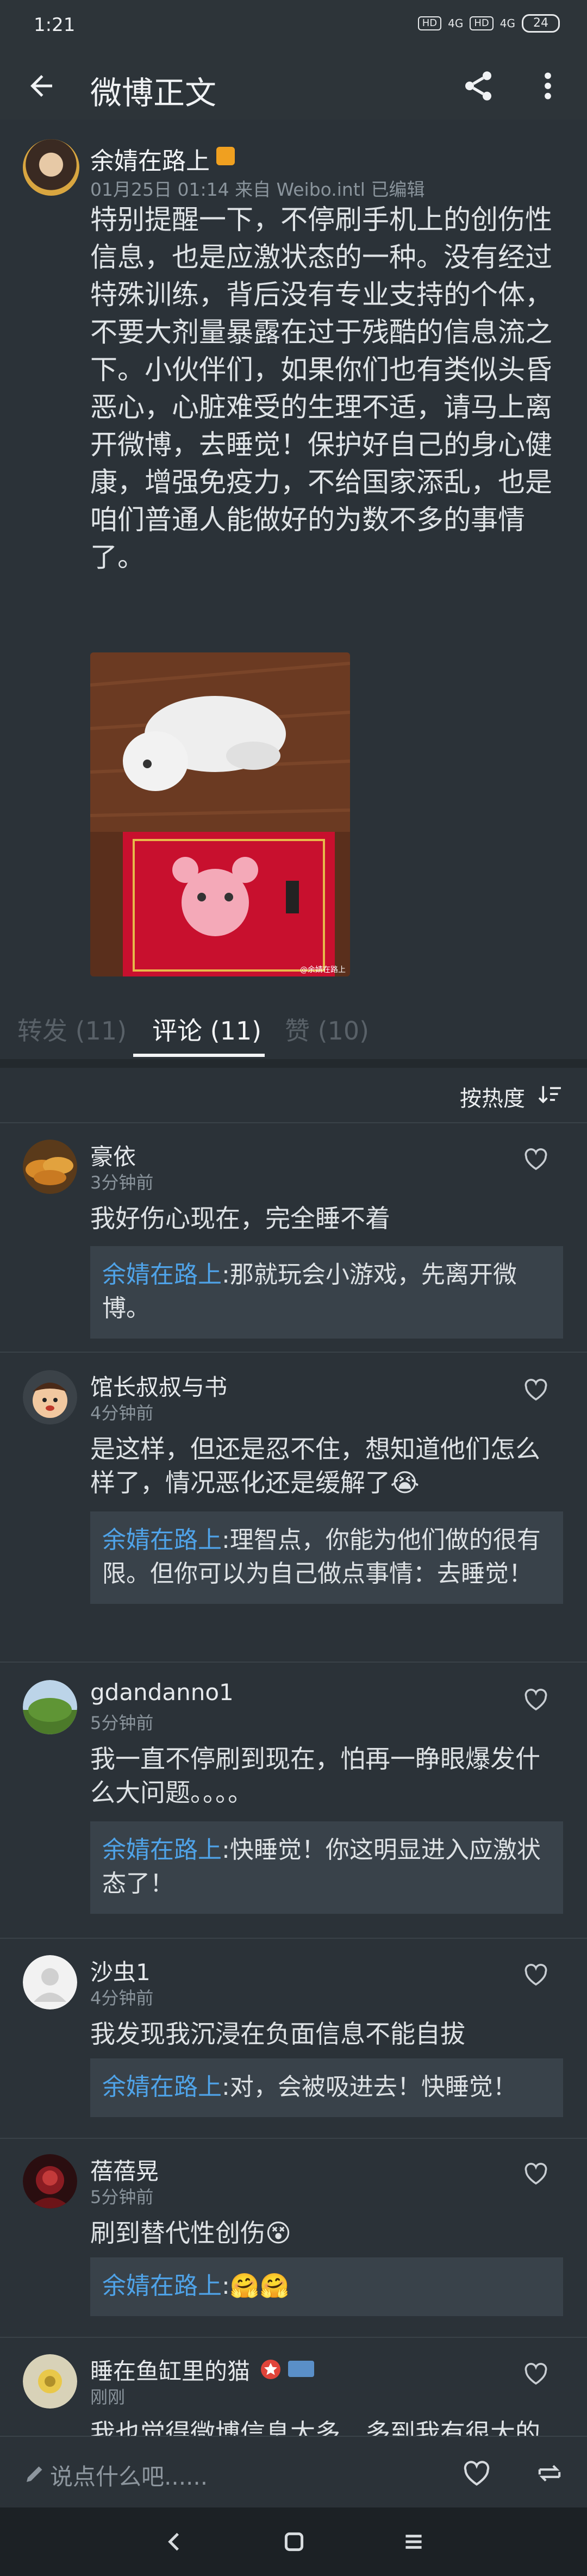 The image size is (587, 2576). I want to click on nav-home-icon, so click(294, 2541).